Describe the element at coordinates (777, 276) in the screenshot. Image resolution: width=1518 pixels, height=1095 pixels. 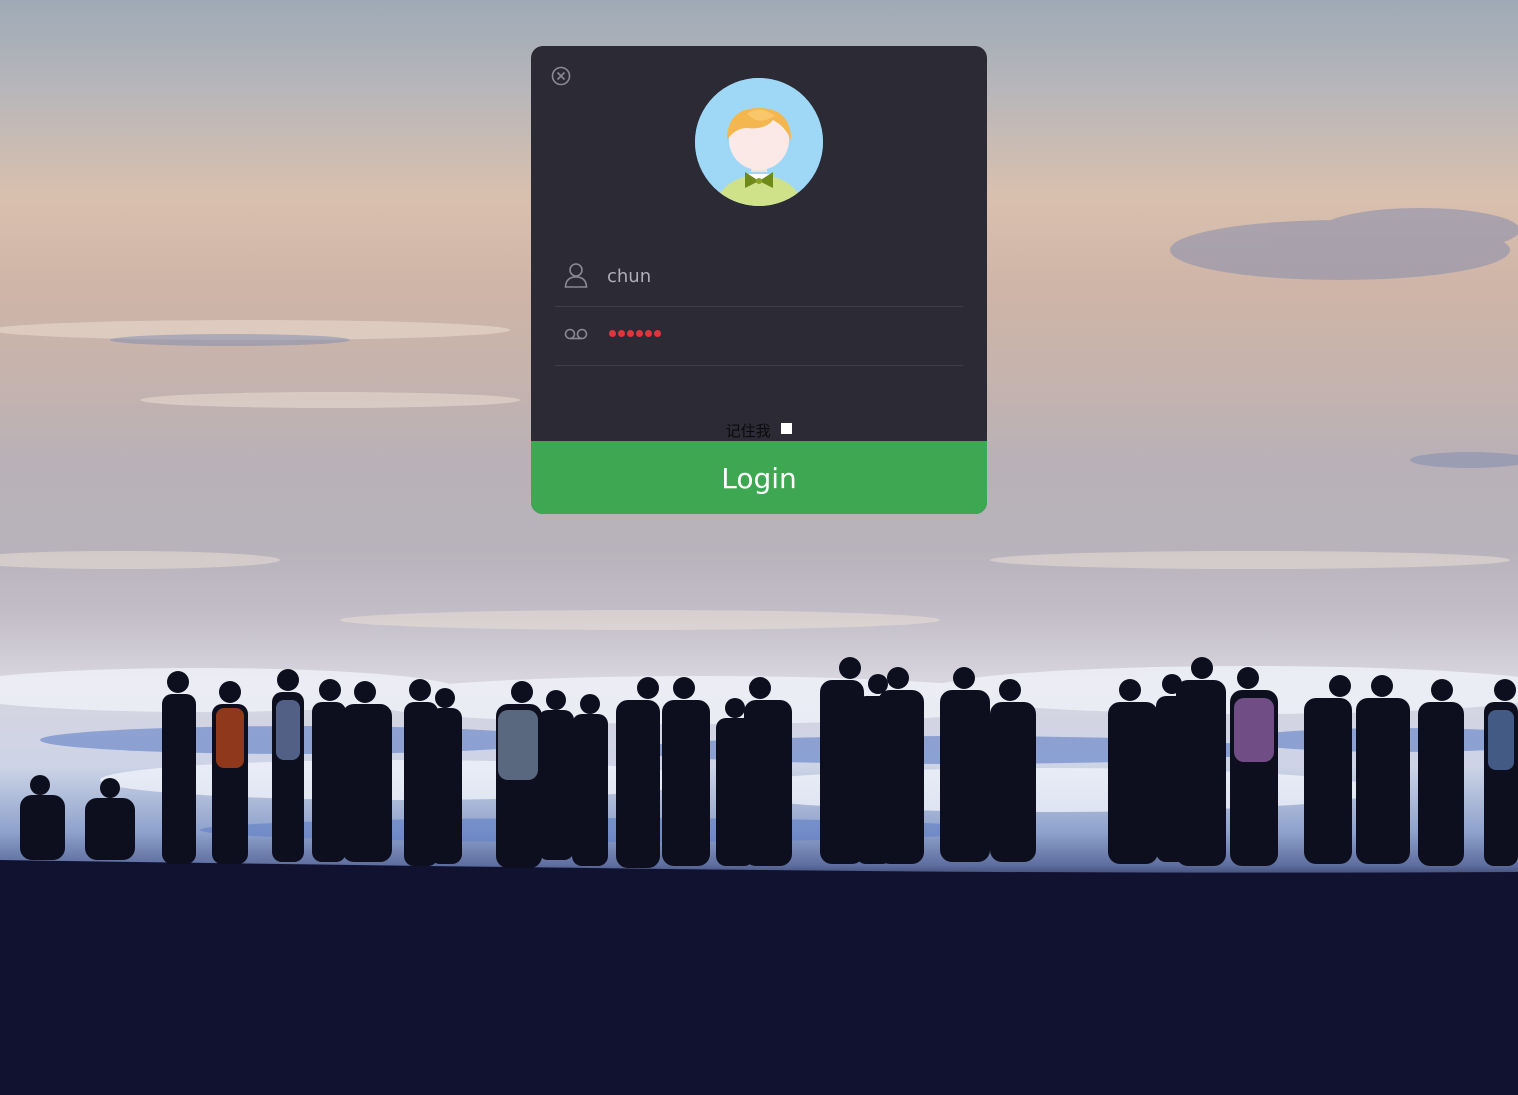
I see `username-input` at that location.